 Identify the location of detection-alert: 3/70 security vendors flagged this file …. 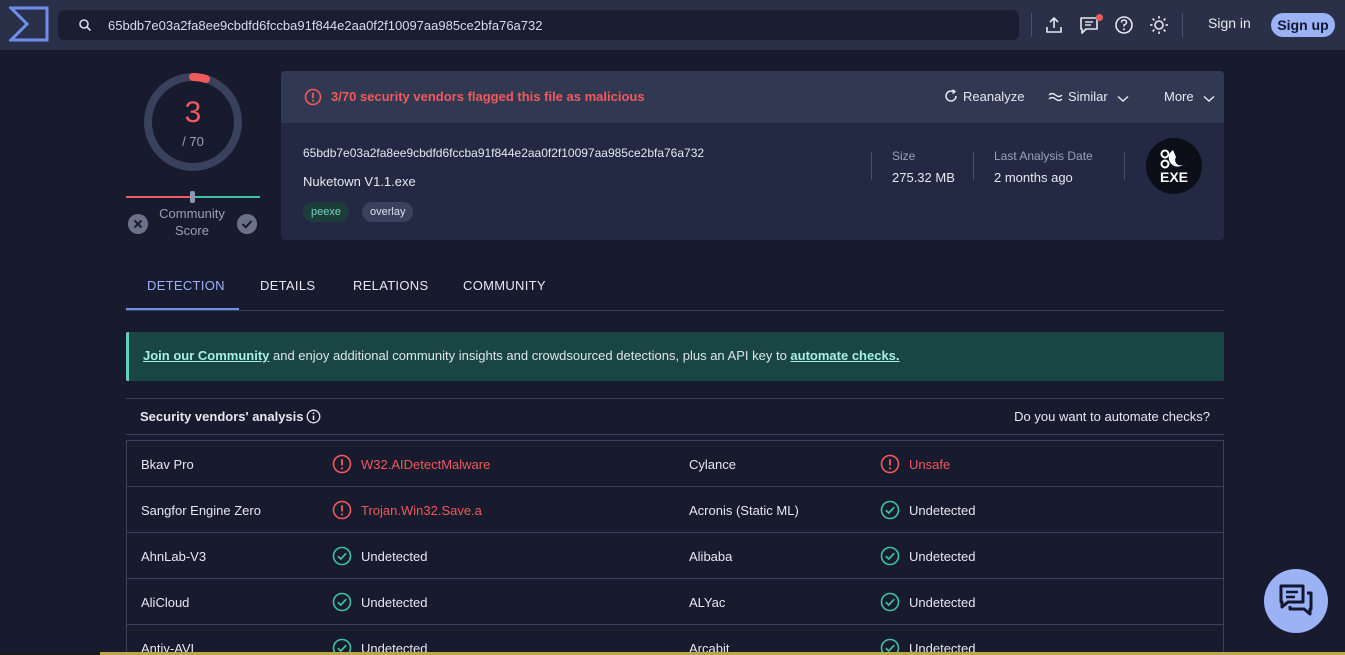
(488, 96).